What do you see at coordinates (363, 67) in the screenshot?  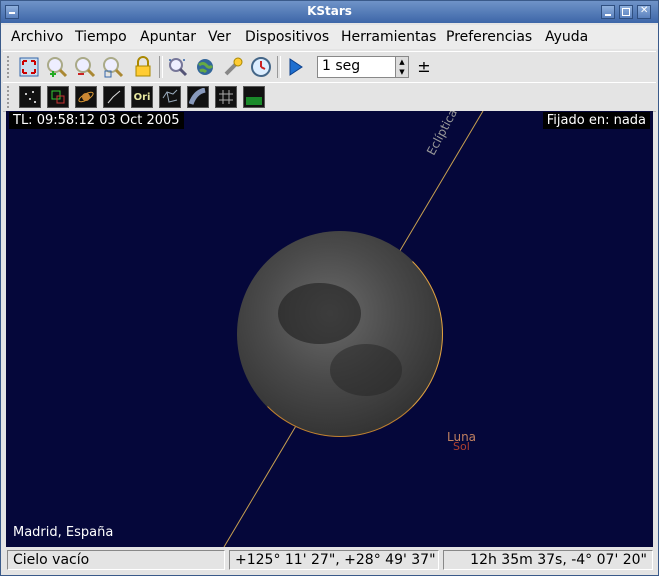 I see `time-step-spinbox: 1 seg ▲ ▼` at bounding box center [363, 67].